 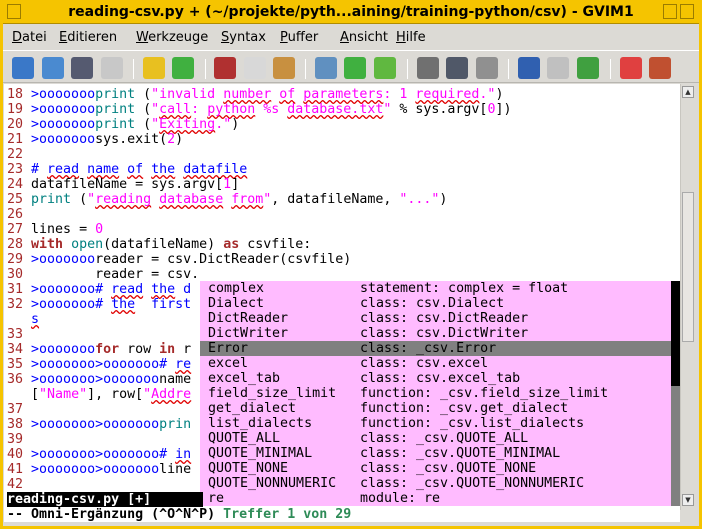 I want to click on code-line: 39, so click(x=19, y=439).